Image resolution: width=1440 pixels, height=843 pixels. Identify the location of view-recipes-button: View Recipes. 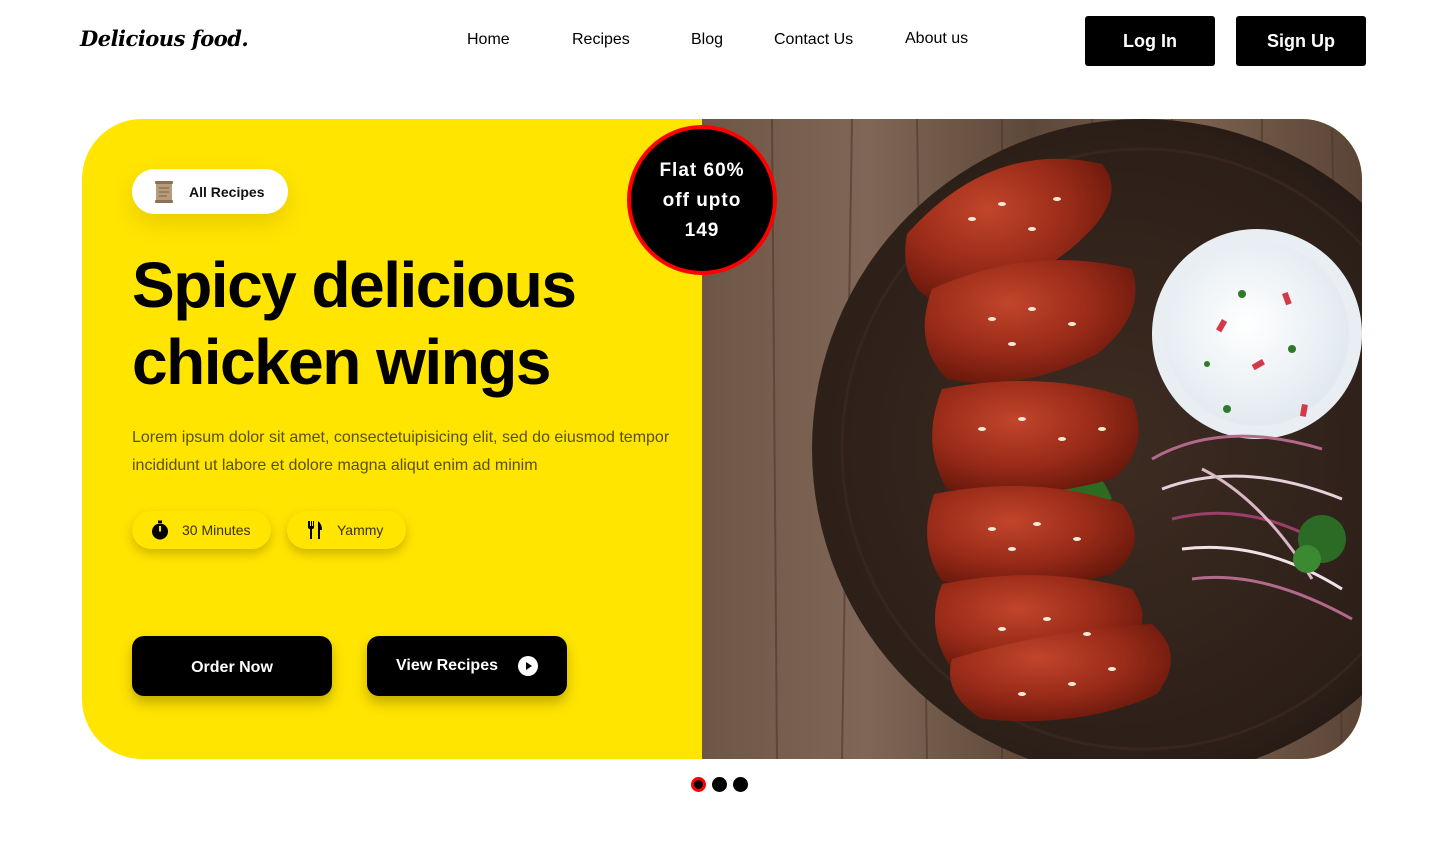
(467, 666).